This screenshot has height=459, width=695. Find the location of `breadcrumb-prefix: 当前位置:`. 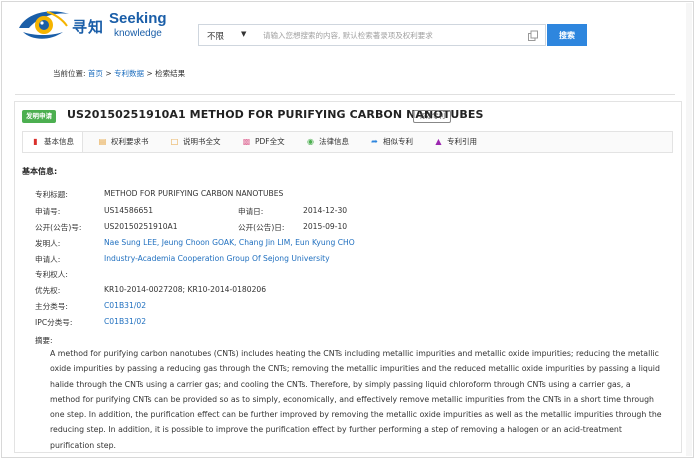

breadcrumb-prefix: 当前位置: is located at coordinates (69, 73).